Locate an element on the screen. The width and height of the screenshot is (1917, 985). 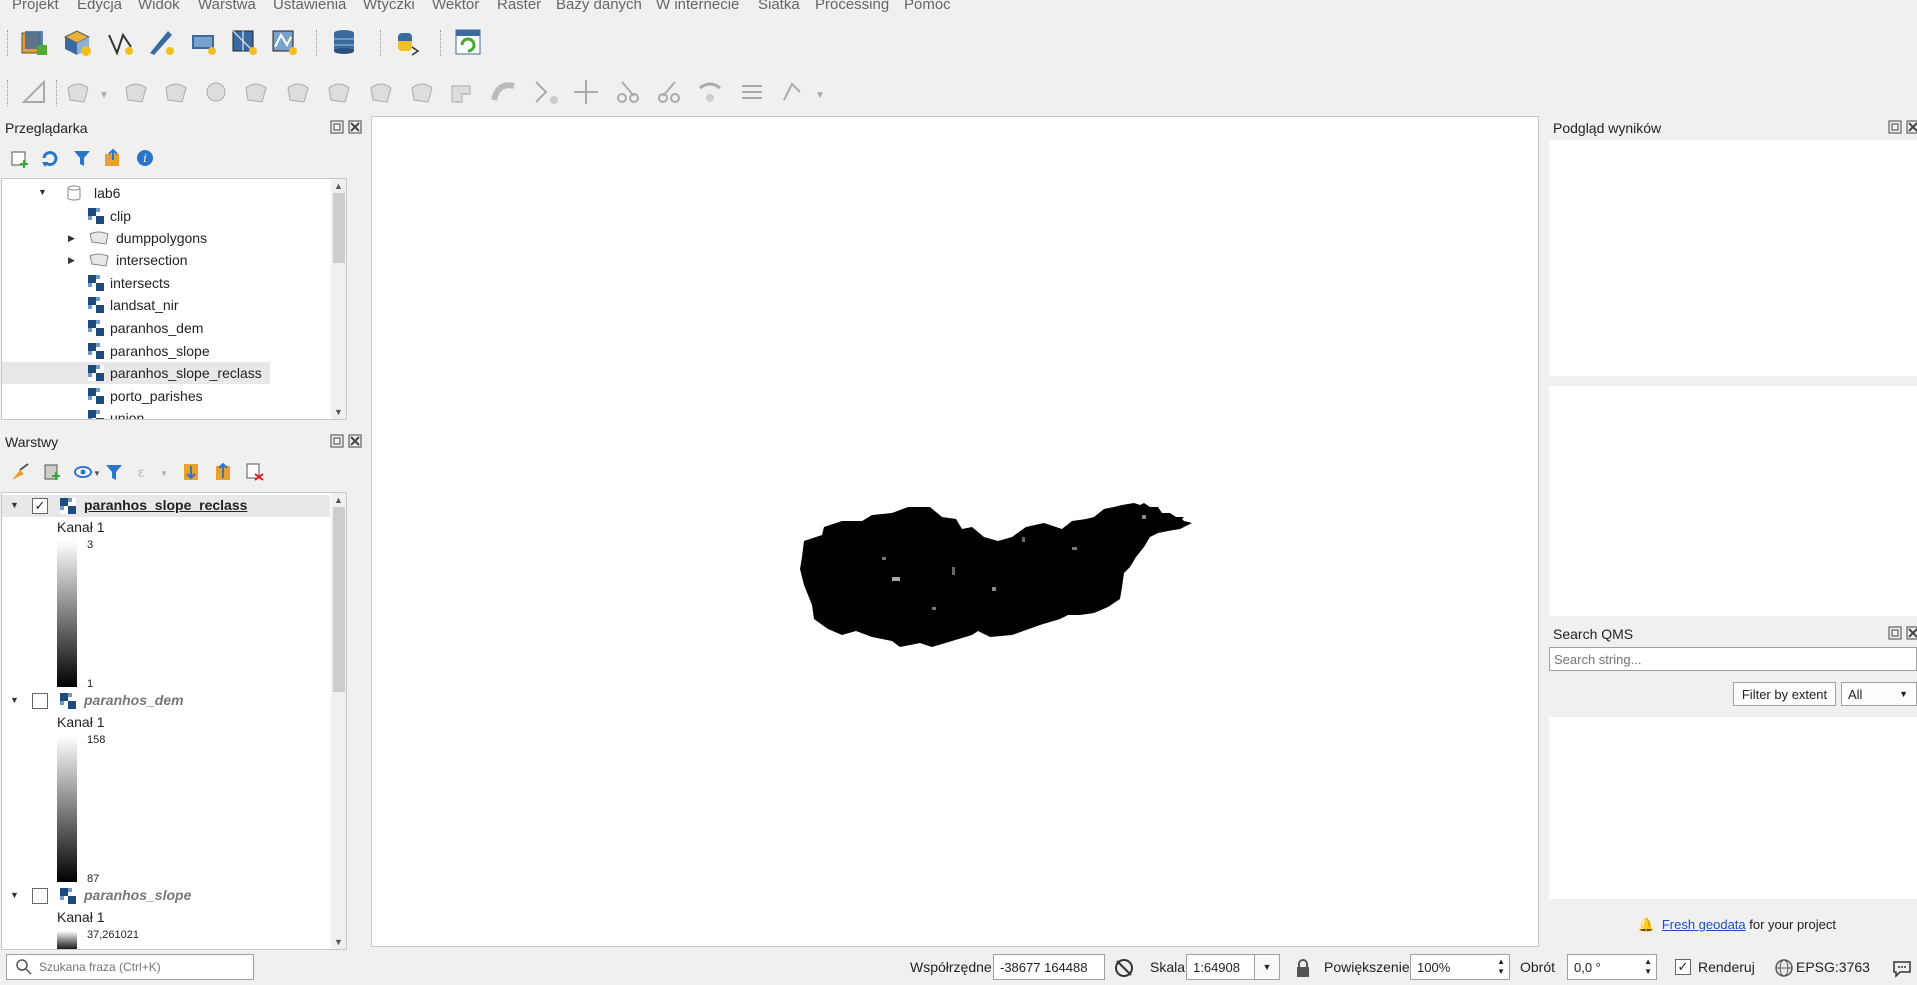
new-mesh-layer-icon is located at coordinates (244, 42).